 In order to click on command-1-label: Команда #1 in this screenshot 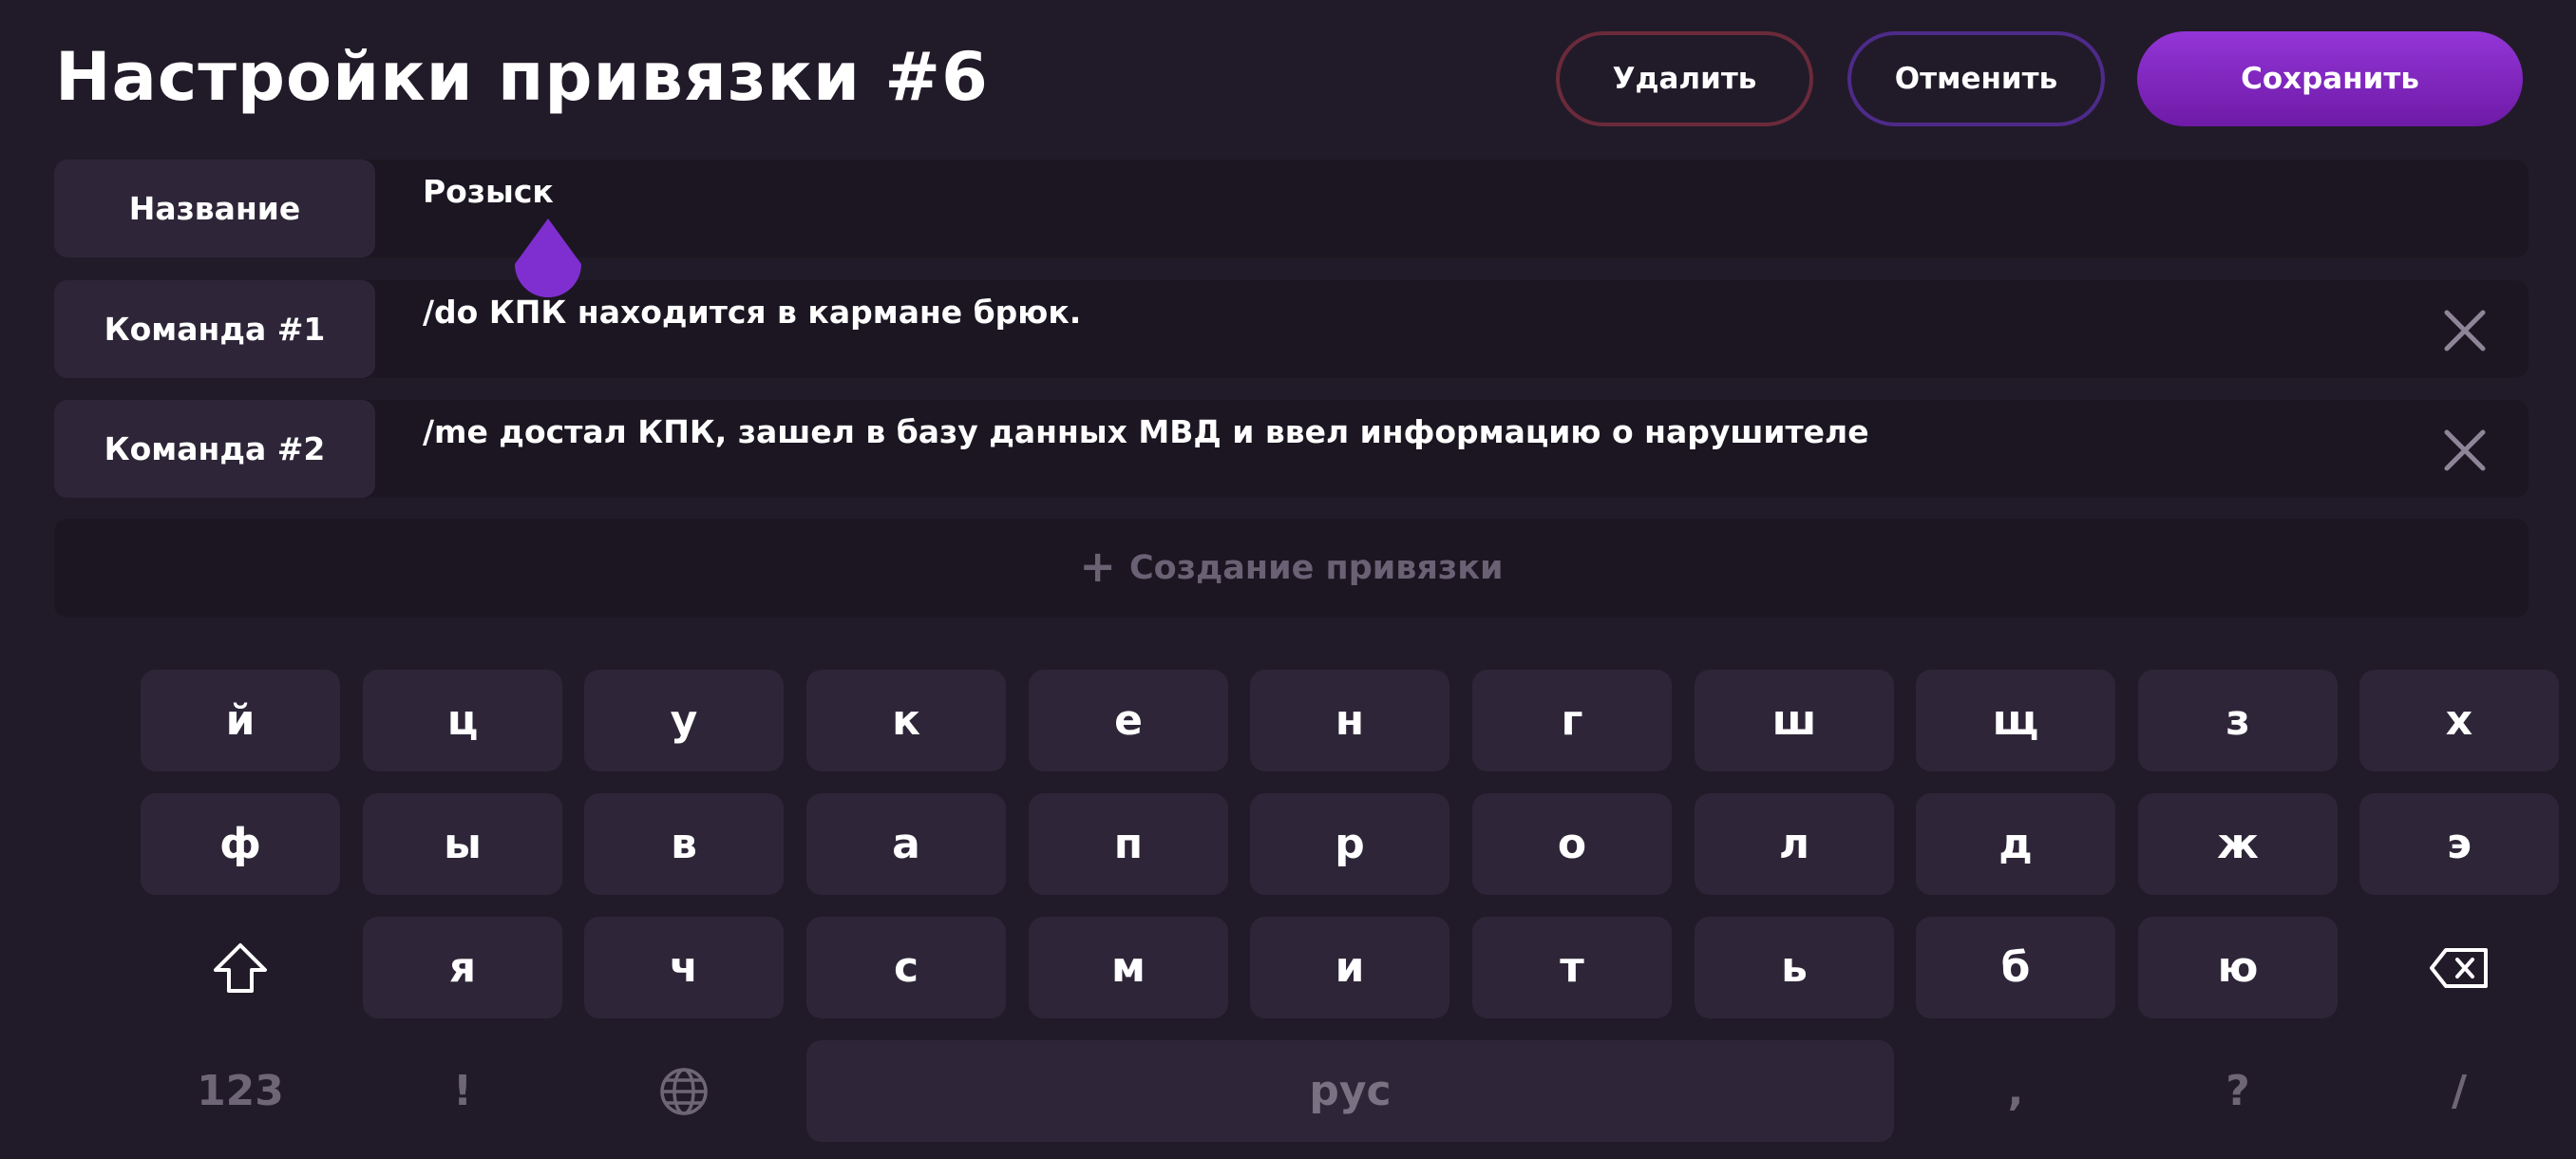, I will do `click(214, 329)`.